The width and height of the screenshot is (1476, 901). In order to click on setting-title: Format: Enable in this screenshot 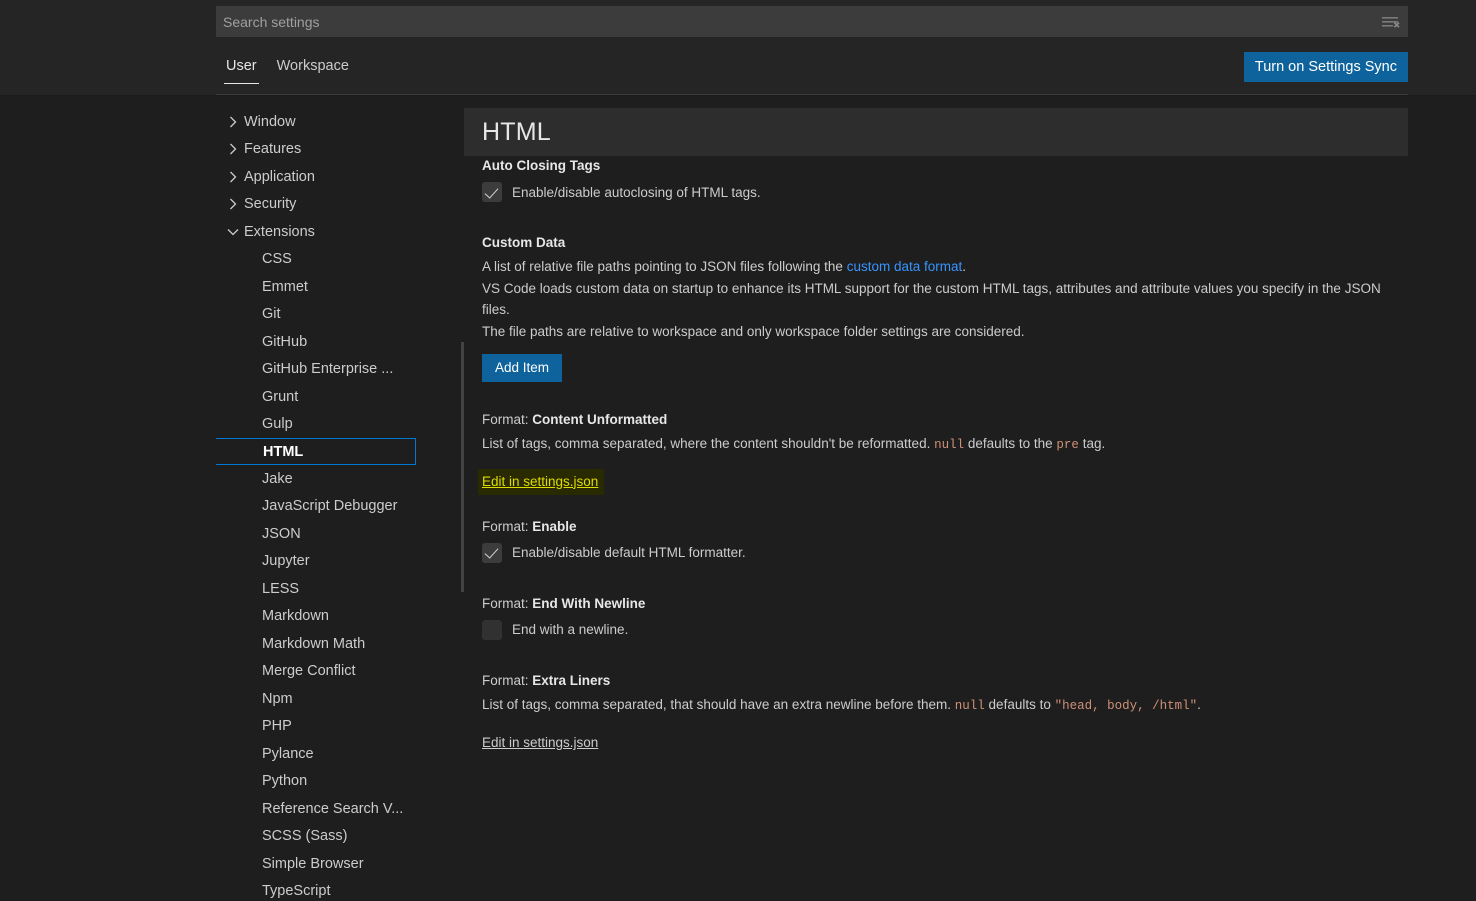, I will do `click(979, 527)`.